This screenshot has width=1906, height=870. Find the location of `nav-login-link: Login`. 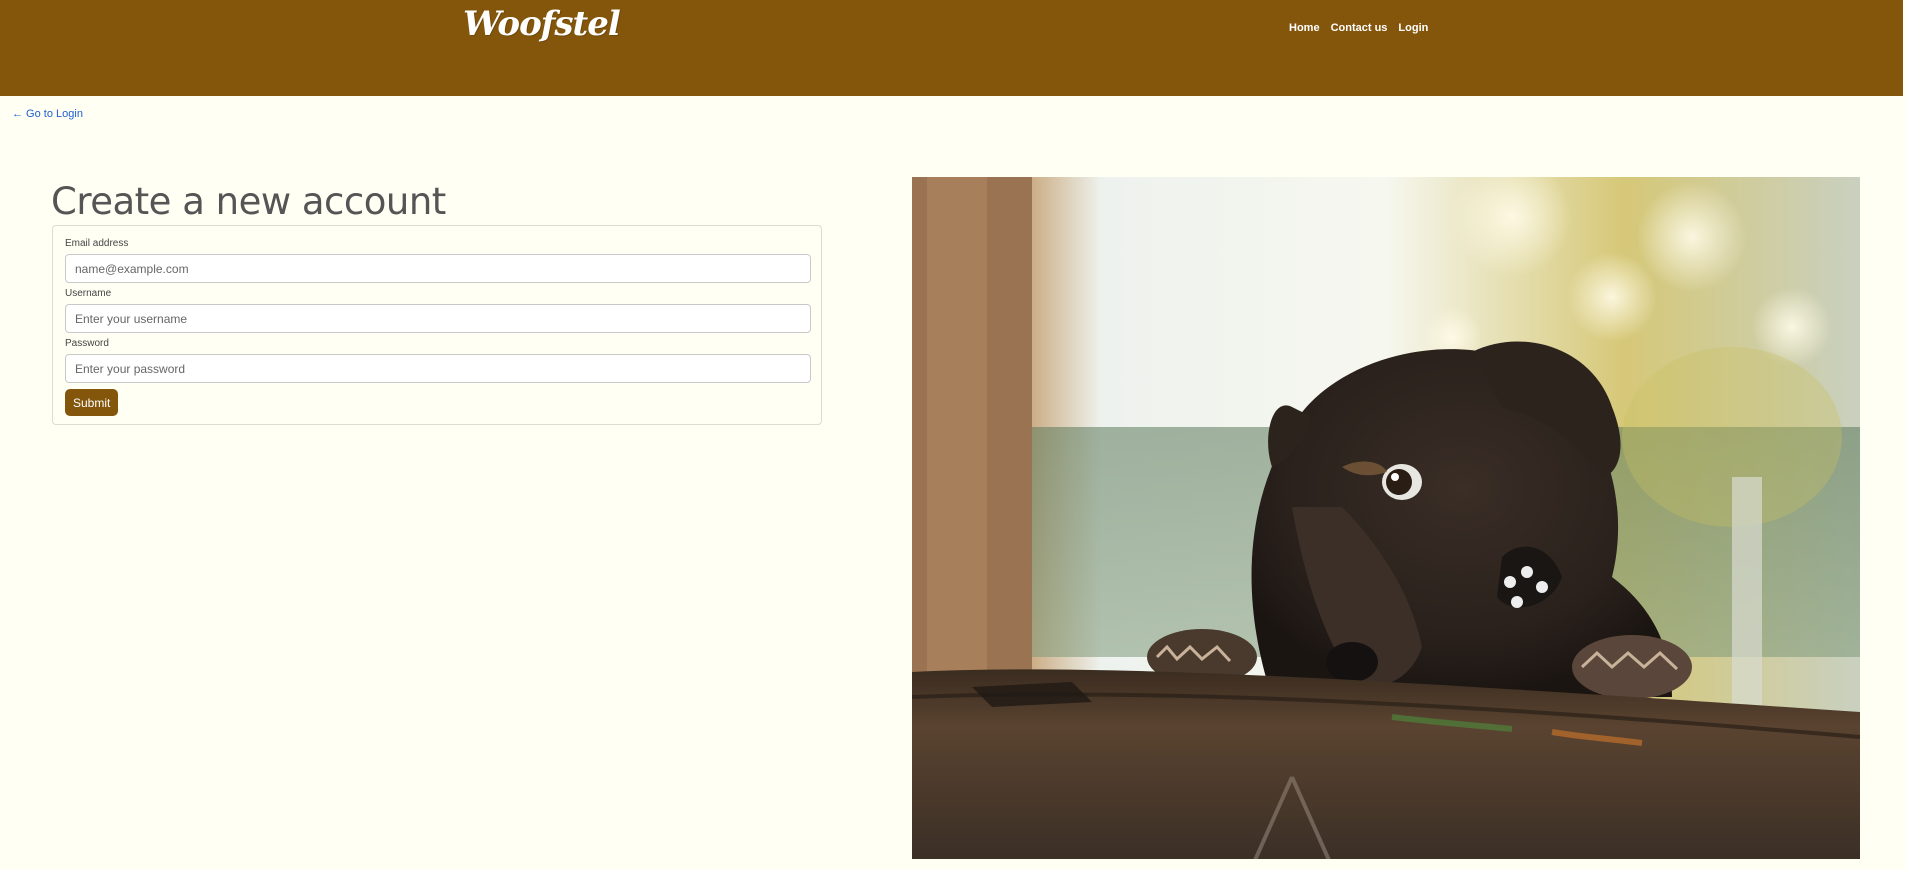

nav-login-link: Login is located at coordinates (1413, 28).